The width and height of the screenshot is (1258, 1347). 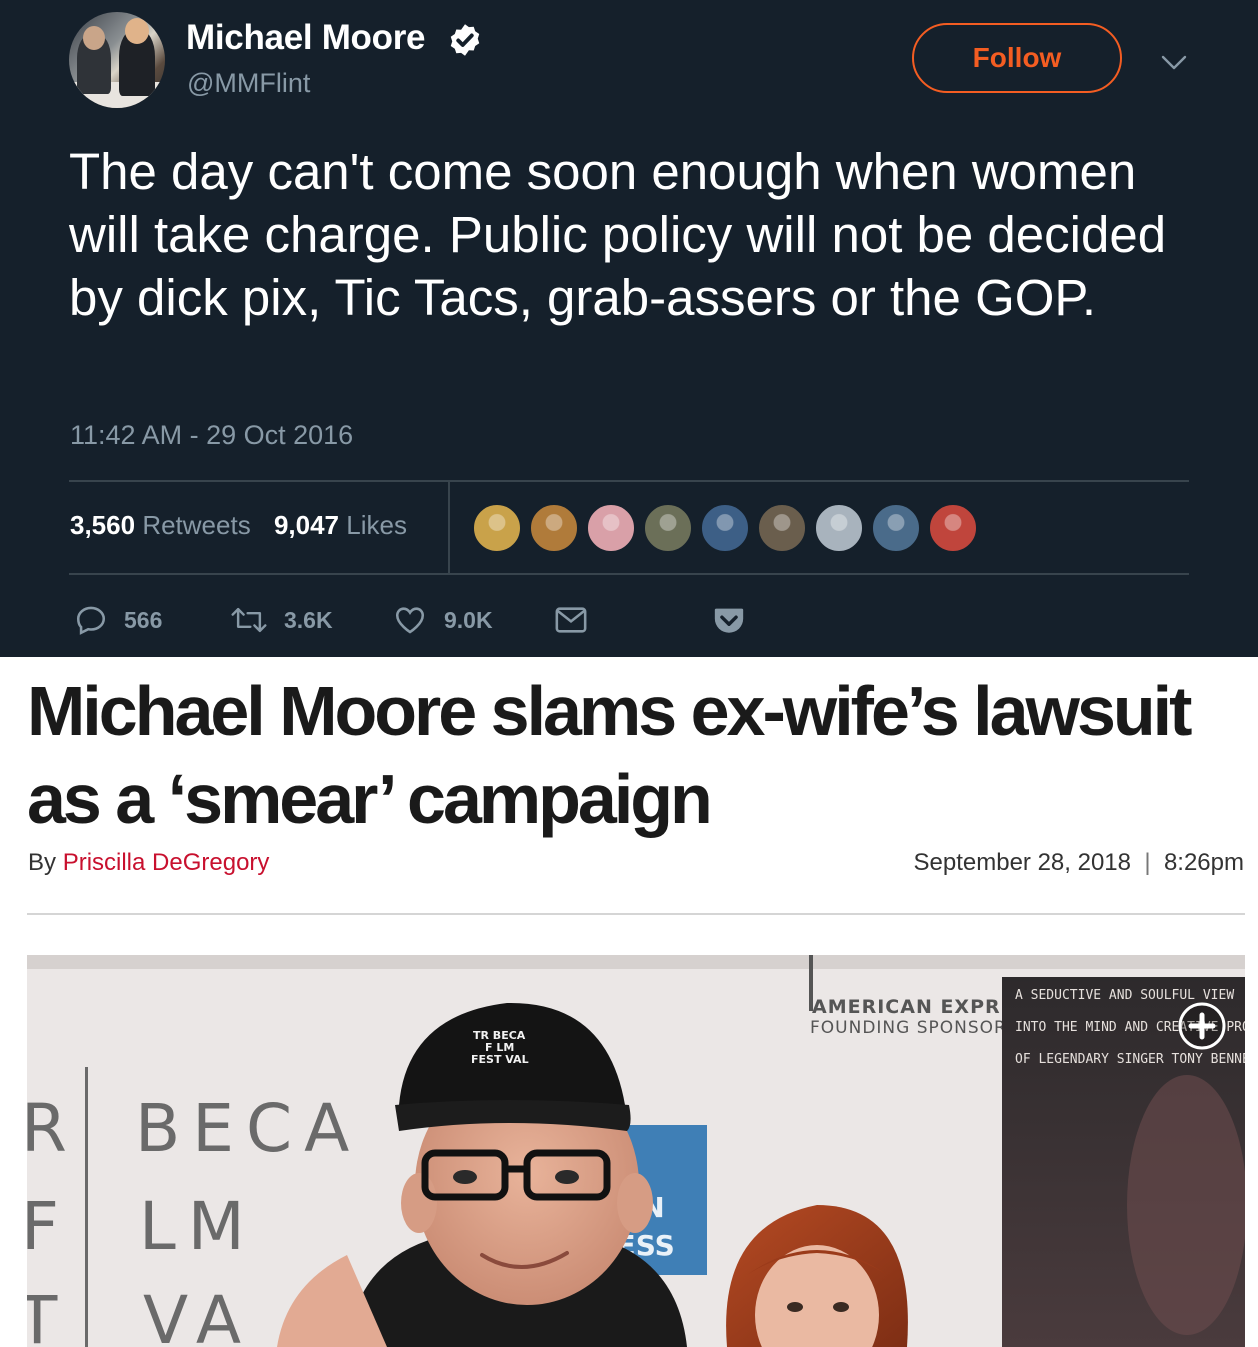 What do you see at coordinates (442, 620) in the screenshot?
I see `like-button: 9.0K` at bounding box center [442, 620].